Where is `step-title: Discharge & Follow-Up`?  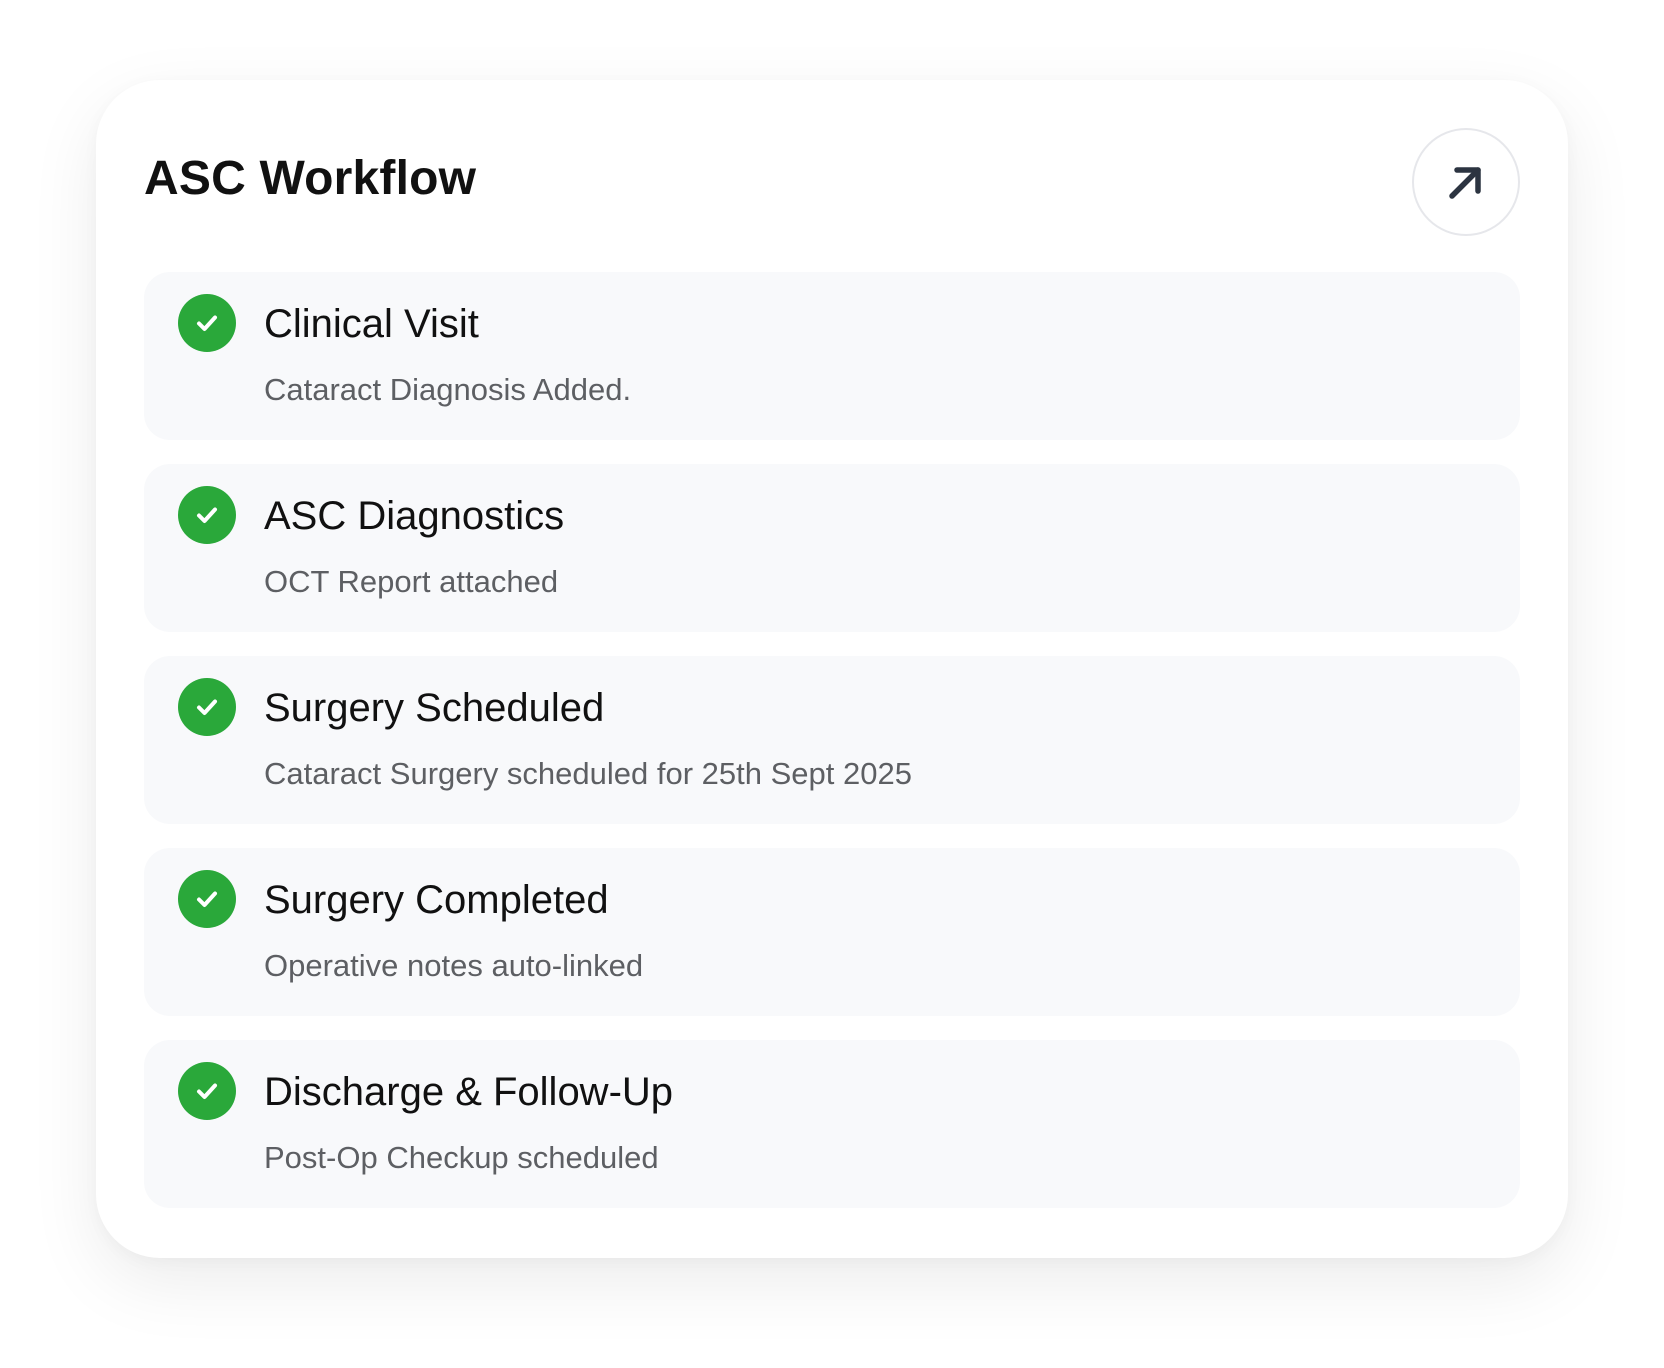 step-title: Discharge & Follow-Up is located at coordinates (469, 1092).